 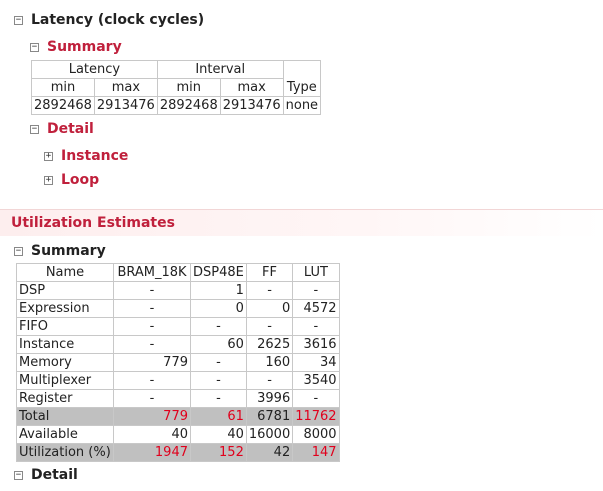 What do you see at coordinates (65, 326) in the screenshot?
I see `row-name-cell: FIFO` at bounding box center [65, 326].